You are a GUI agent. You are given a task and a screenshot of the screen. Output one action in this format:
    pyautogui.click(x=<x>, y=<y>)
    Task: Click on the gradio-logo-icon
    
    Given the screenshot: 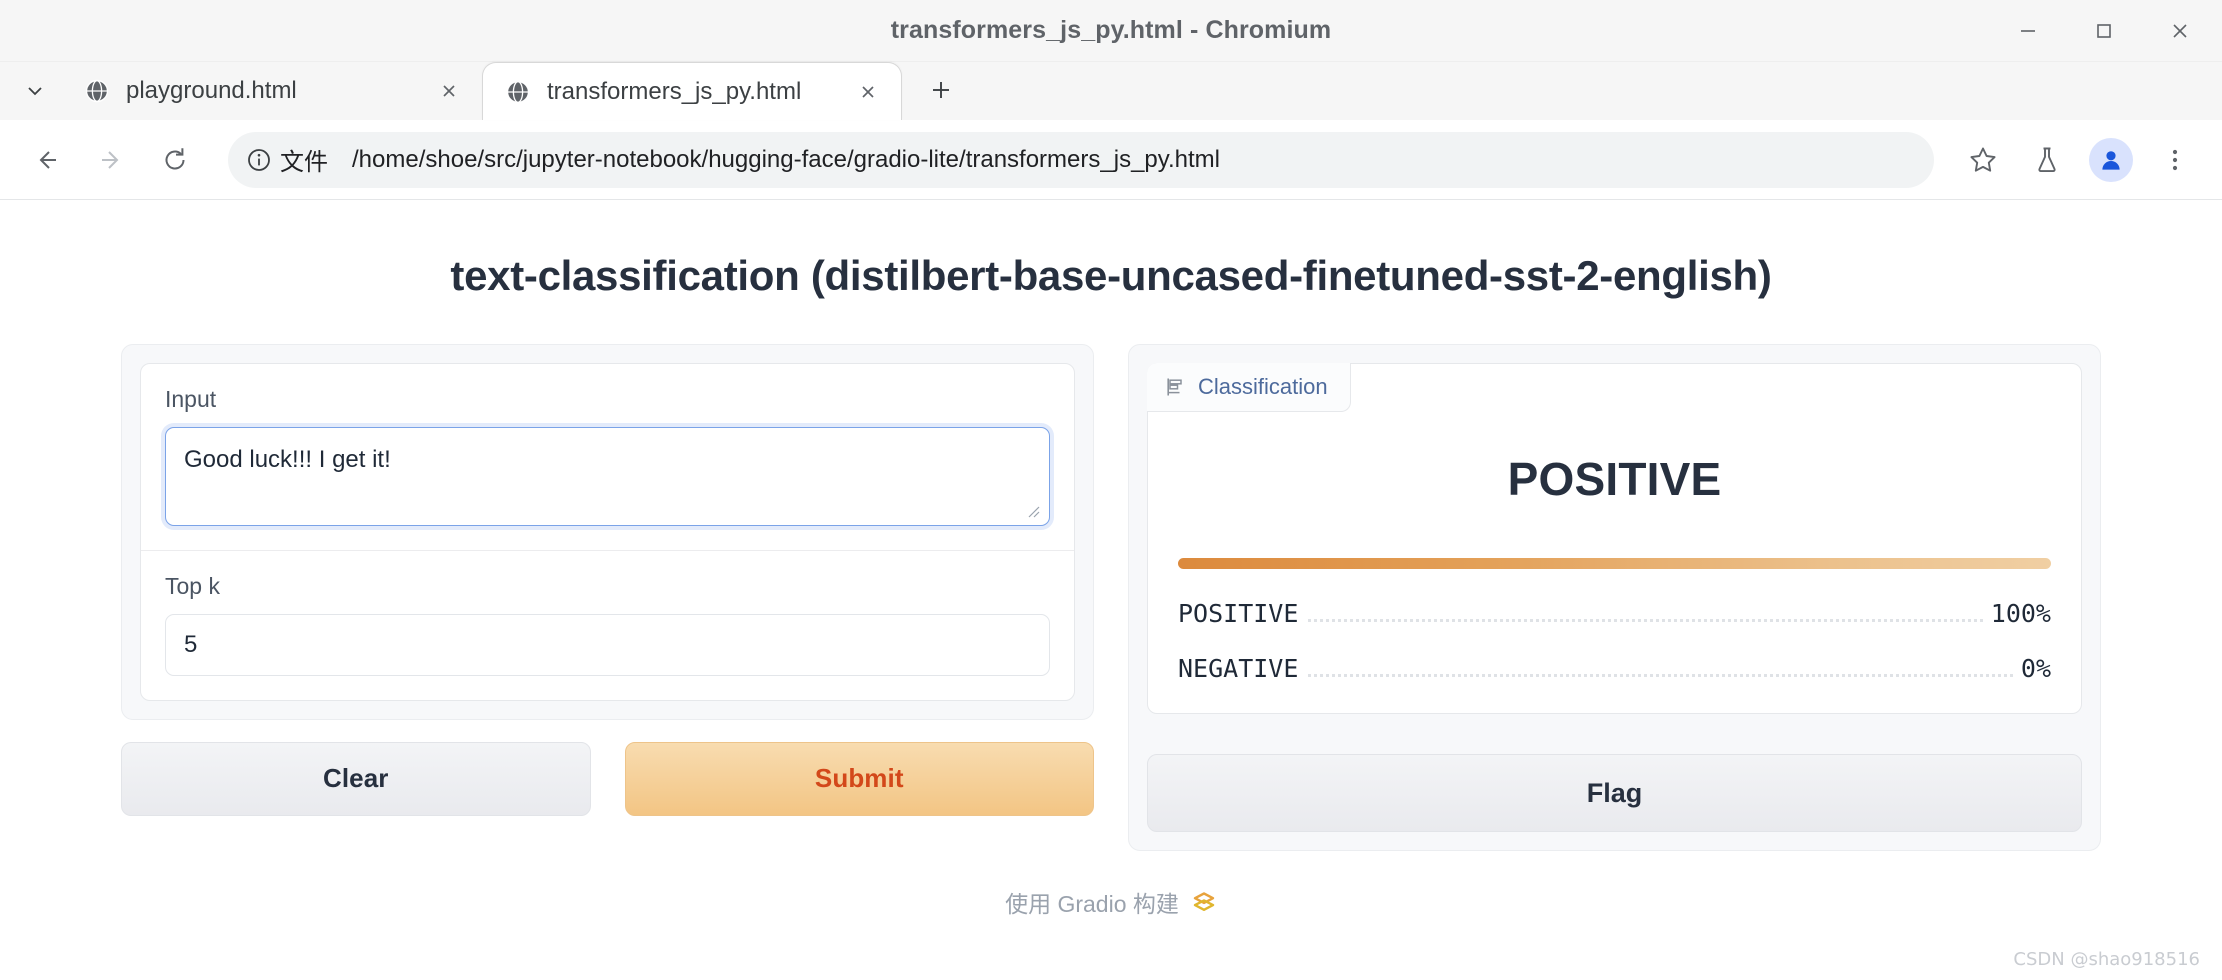 What is the action you would take?
    pyautogui.click(x=1204, y=902)
    